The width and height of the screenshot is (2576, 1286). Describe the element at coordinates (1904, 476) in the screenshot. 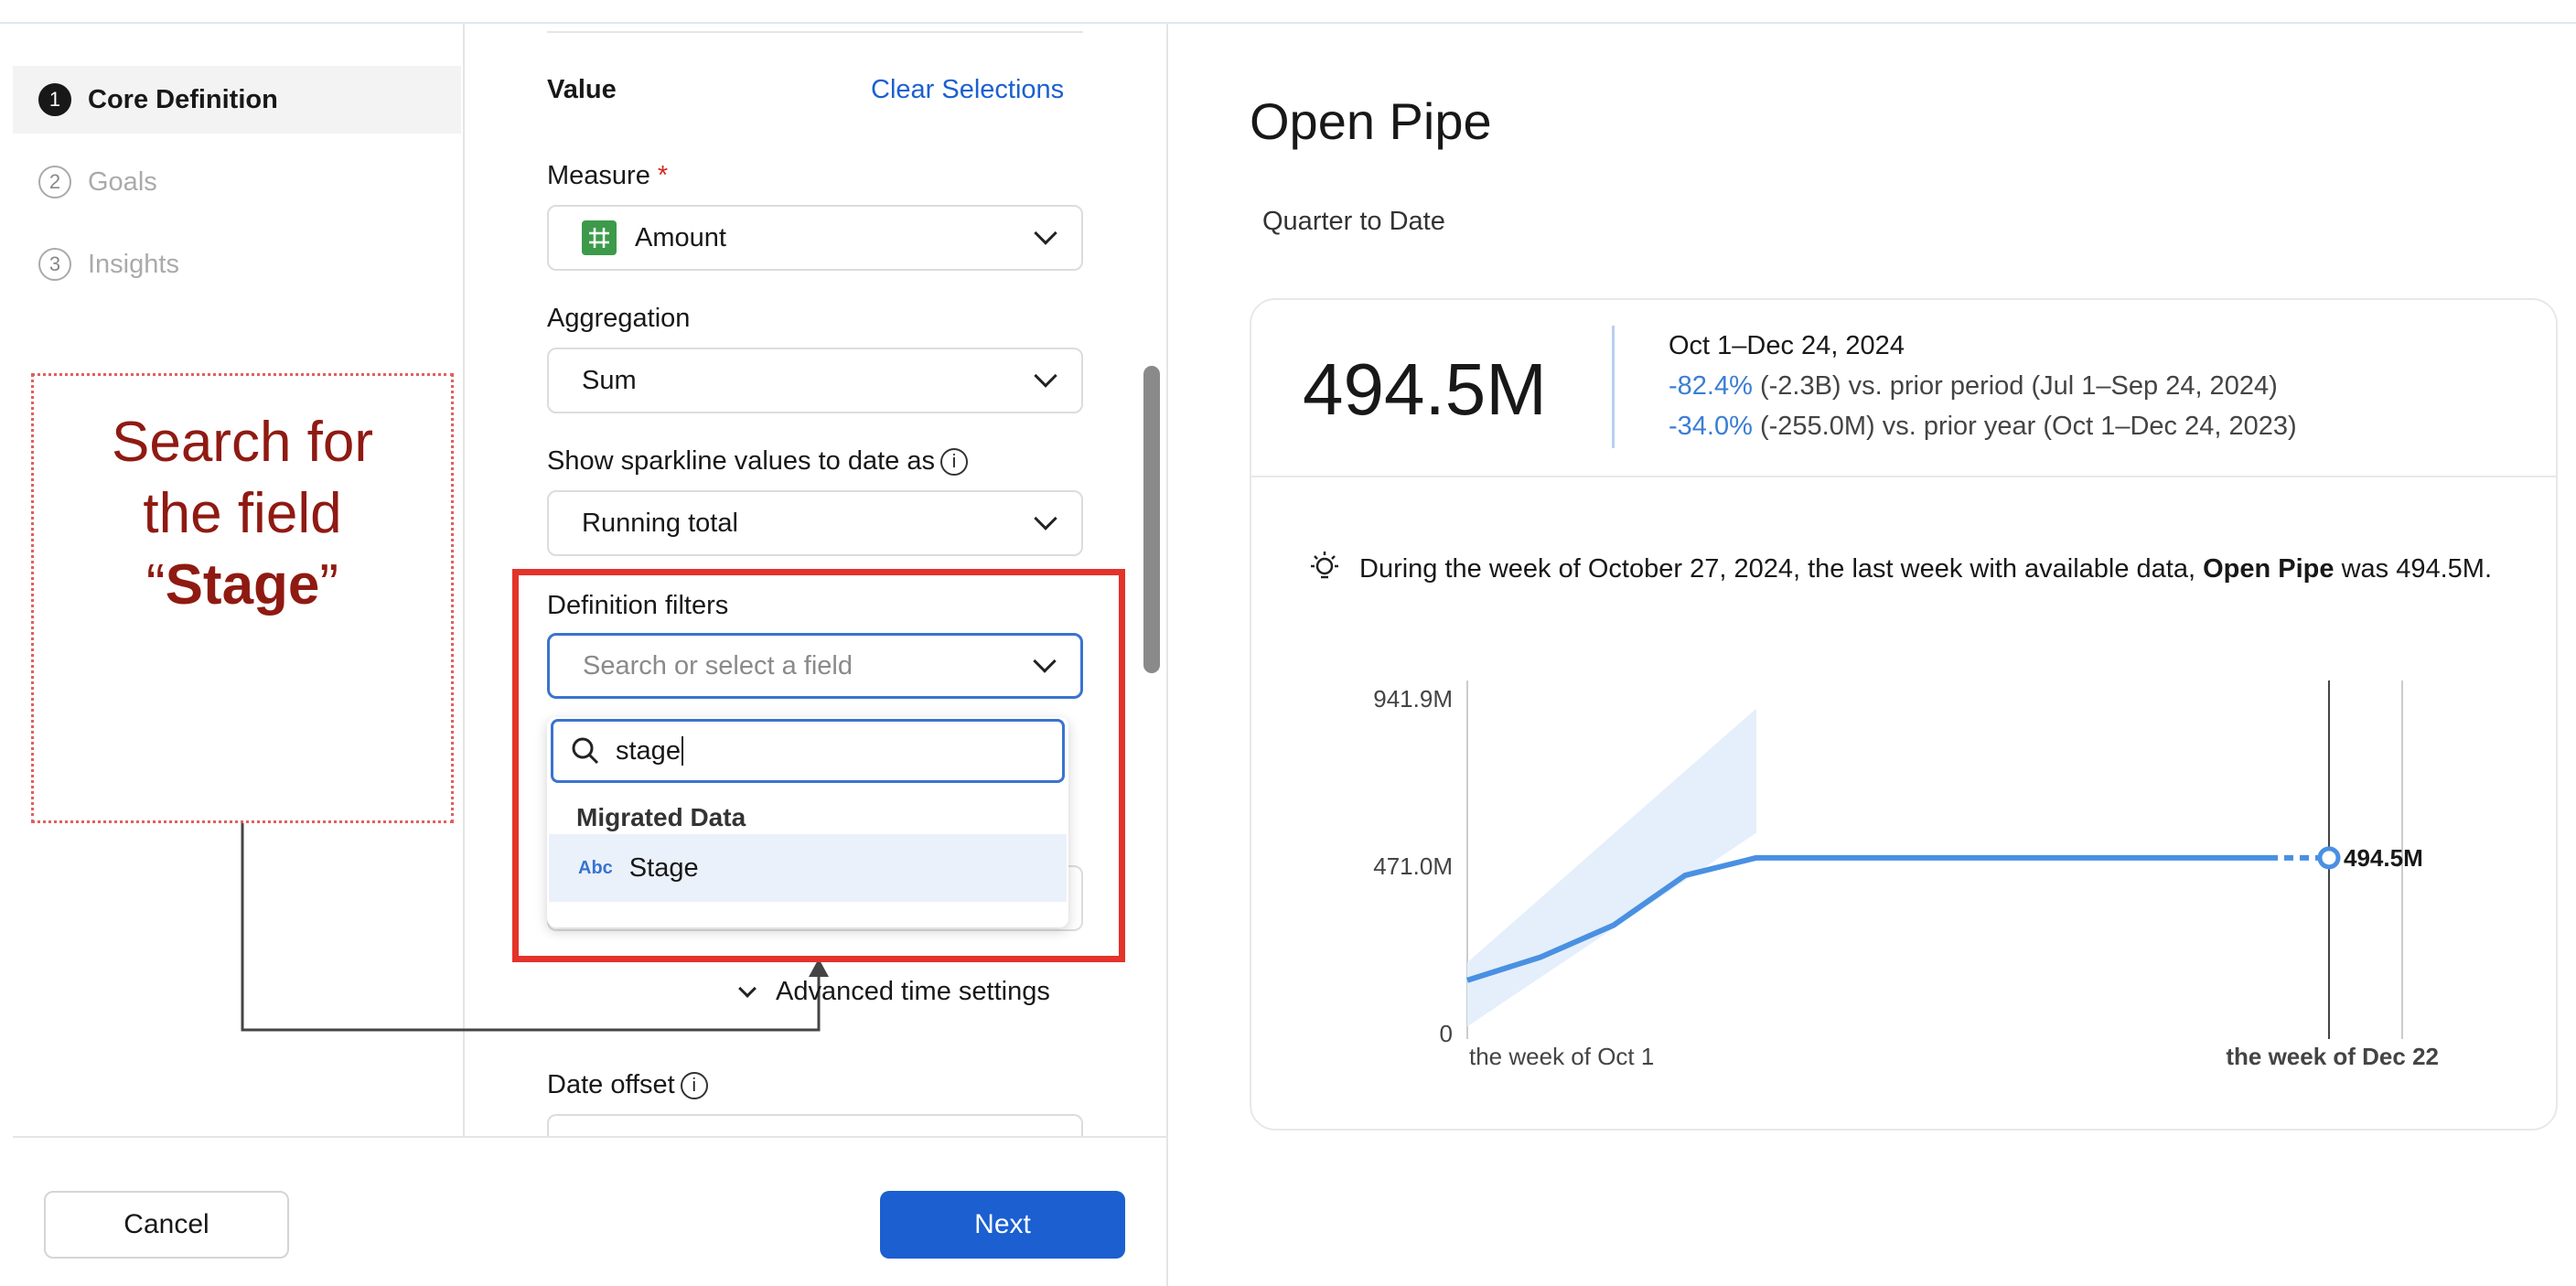

I see `card-divider` at that location.